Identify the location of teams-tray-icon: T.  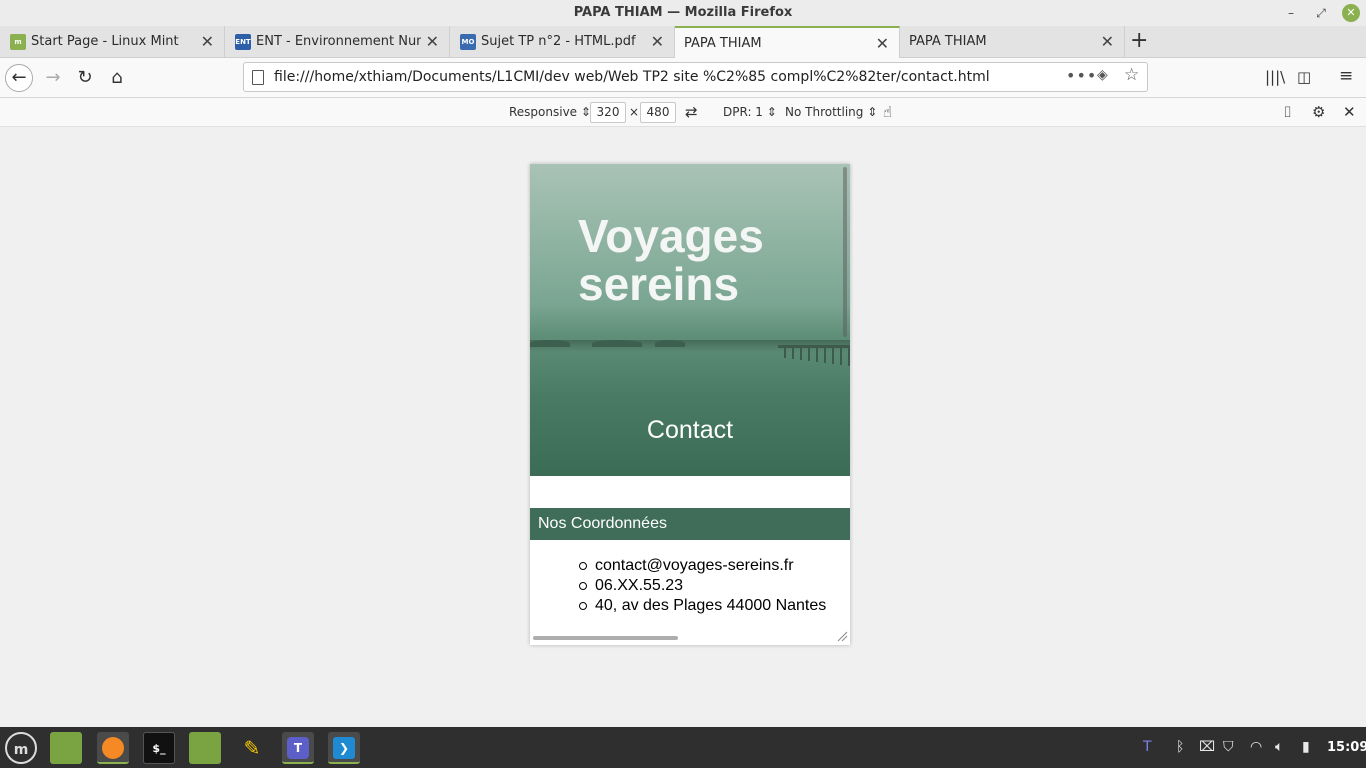
(1147, 747).